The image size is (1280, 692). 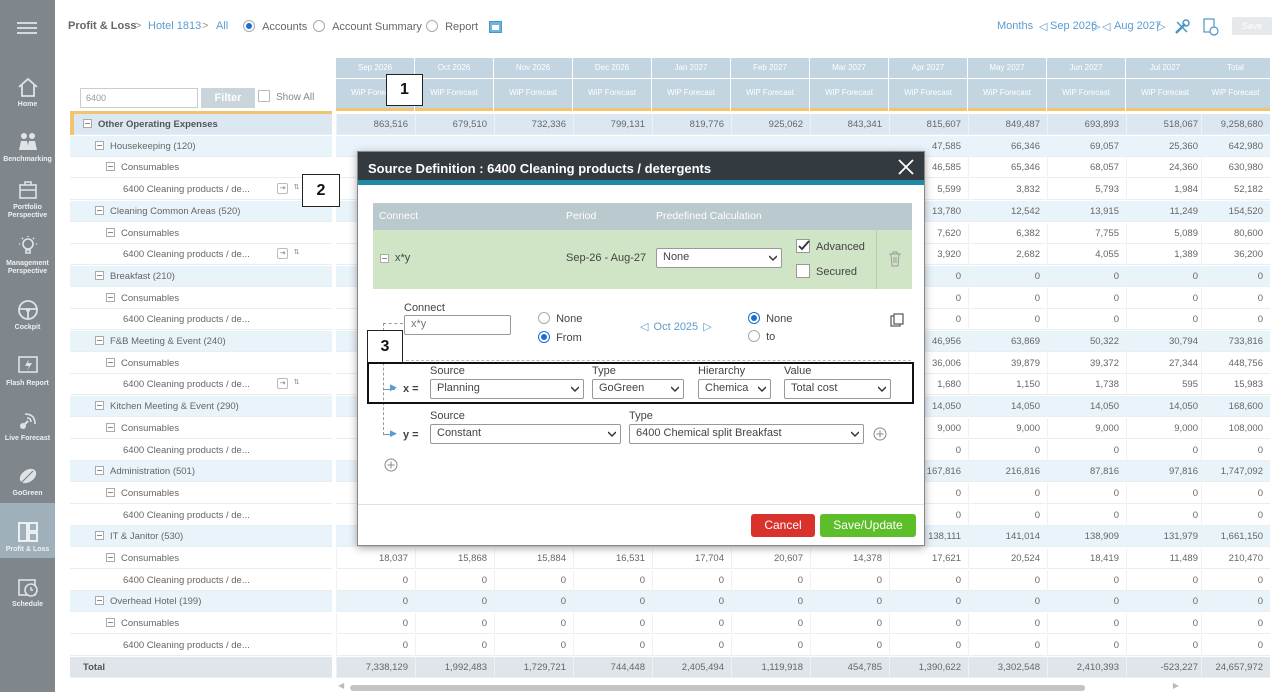 What do you see at coordinates (27, 585) in the screenshot?
I see `sidebar-item-schedule: Schedule` at bounding box center [27, 585].